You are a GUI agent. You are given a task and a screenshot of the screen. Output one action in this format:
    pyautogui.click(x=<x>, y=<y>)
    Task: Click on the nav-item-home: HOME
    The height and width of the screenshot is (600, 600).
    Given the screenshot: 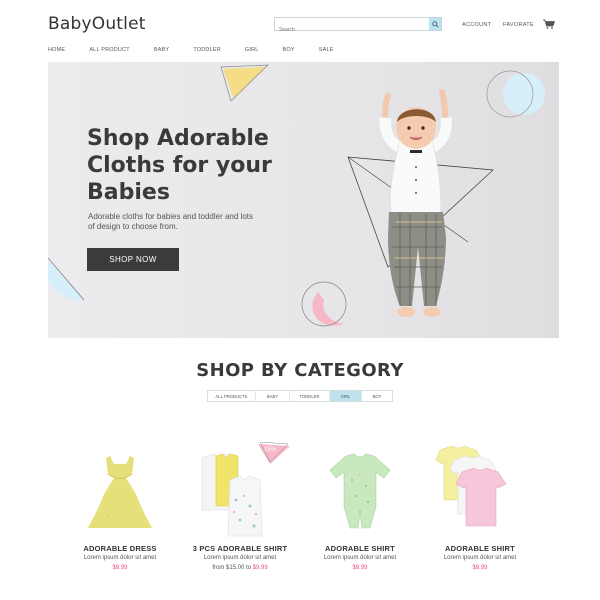 What is the action you would take?
    pyautogui.click(x=56, y=50)
    